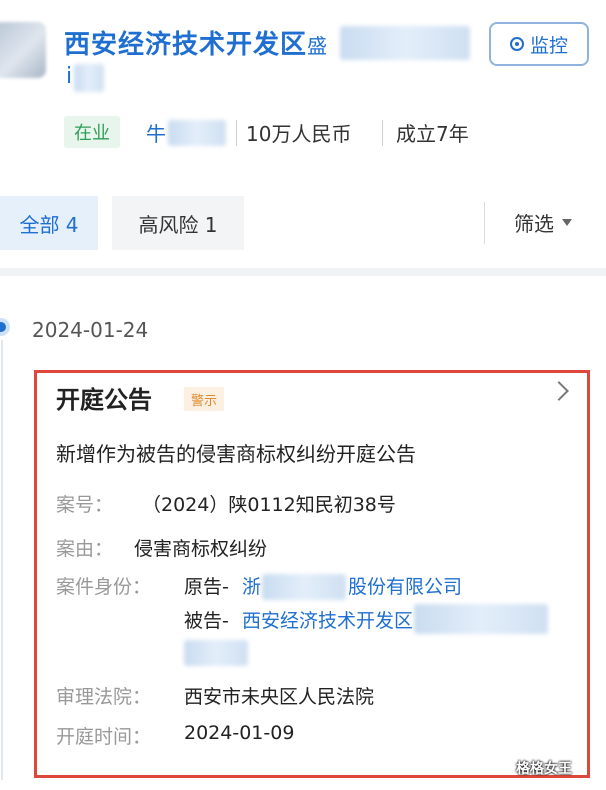  I want to click on hearing-time-label: 开庭时间：, so click(104, 737).